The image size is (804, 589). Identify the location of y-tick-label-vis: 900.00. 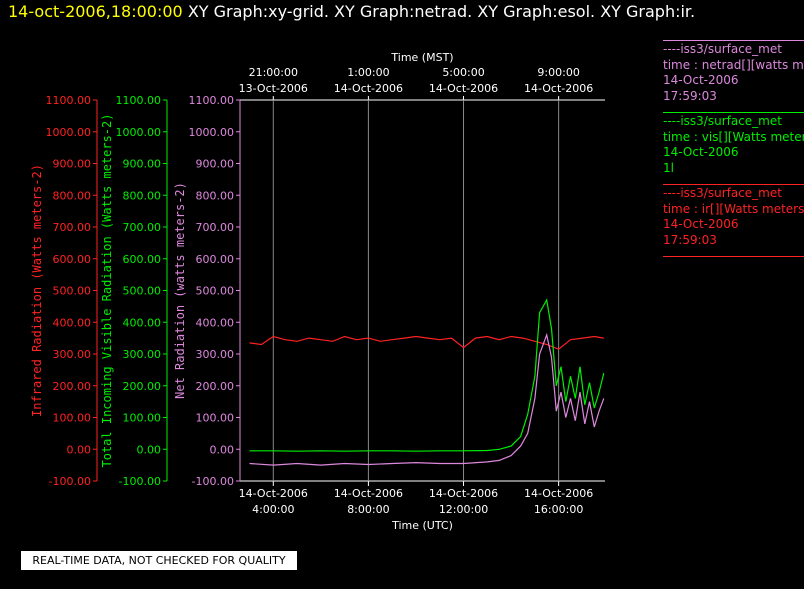
(142, 164).